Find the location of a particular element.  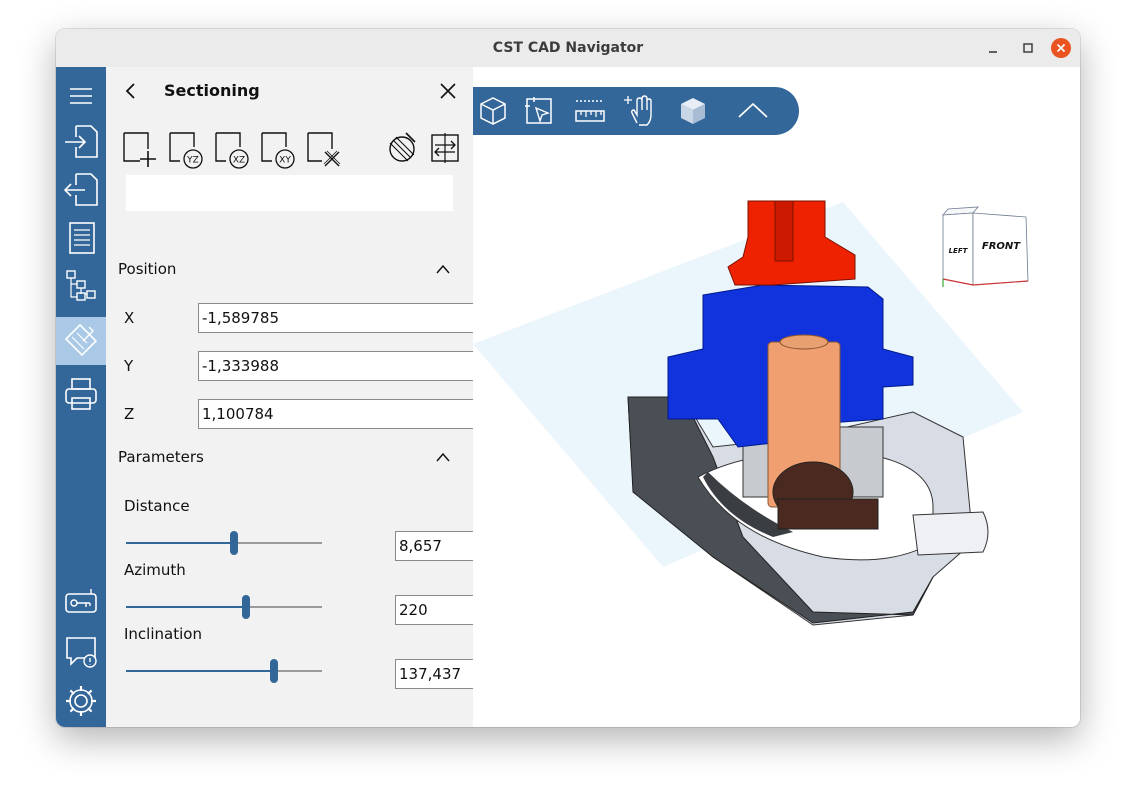

settings-icon is located at coordinates (81, 701).